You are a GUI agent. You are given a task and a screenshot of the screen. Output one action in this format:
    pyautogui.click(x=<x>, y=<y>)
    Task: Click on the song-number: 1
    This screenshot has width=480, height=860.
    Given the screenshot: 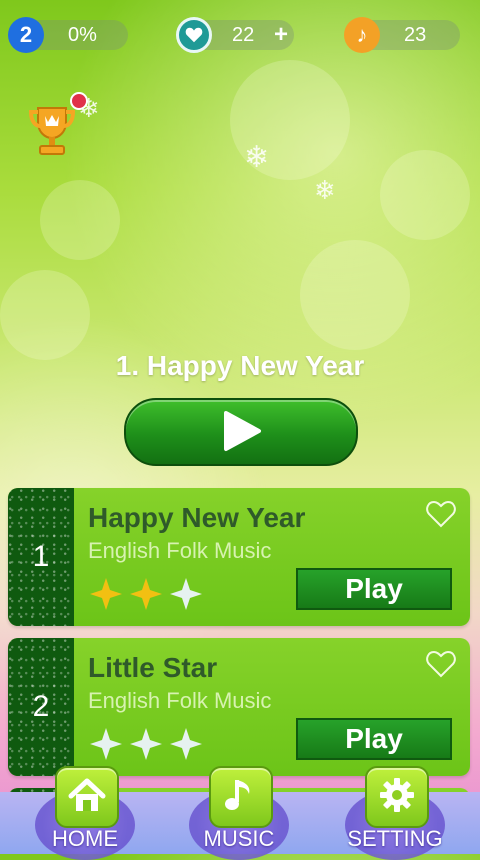 What is the action you would take?
    pyautogui.click(x=41, y=556)
    